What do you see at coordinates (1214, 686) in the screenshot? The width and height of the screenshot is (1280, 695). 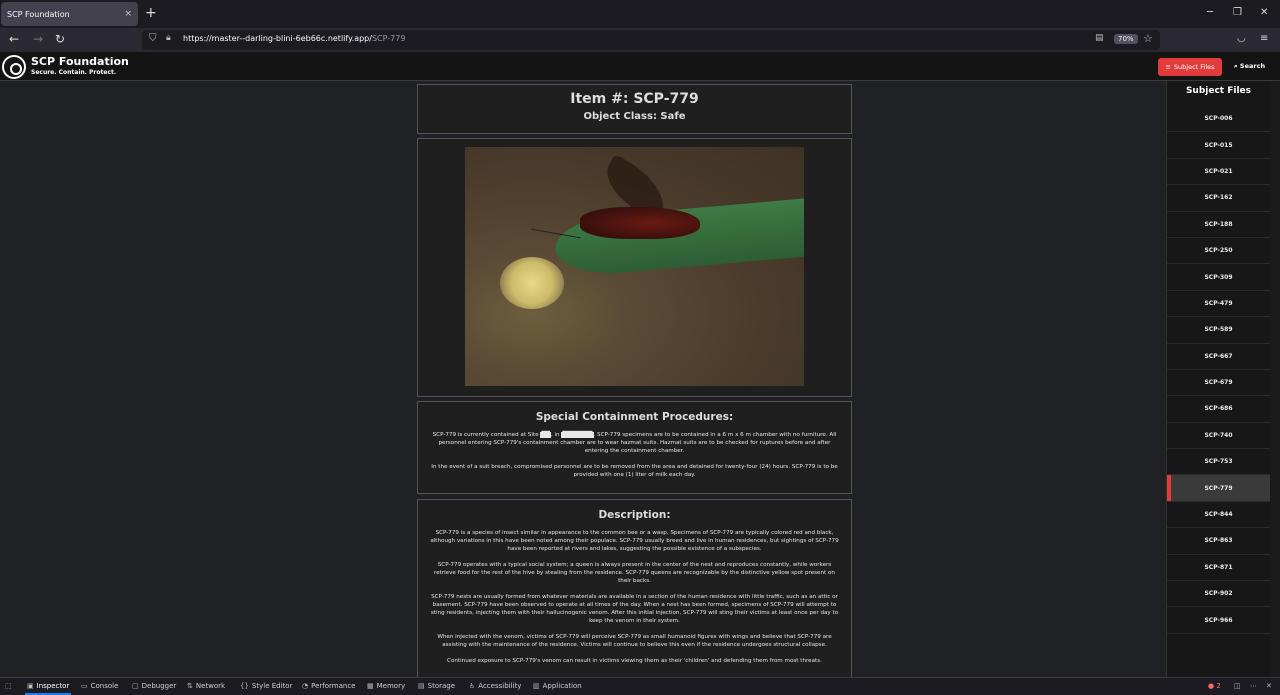 I see `error-count-badge: ● 2` at bounding box center [1214, 686].